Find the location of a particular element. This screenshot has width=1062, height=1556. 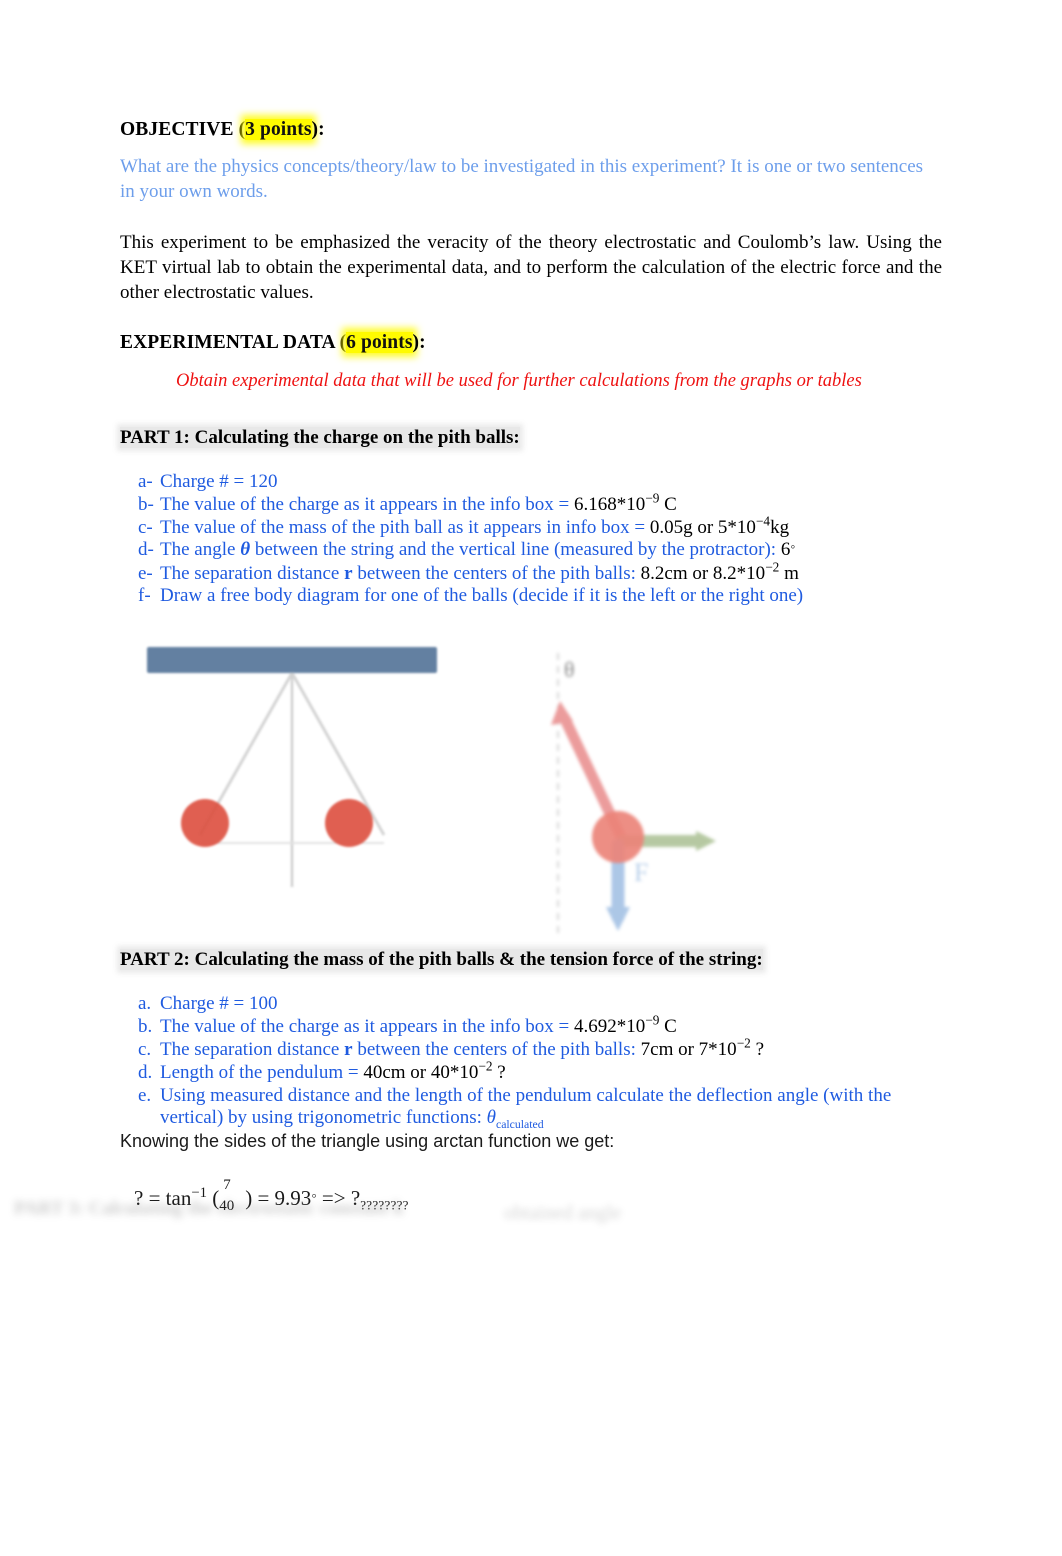

figures-row: θ F is located at coordinates (531, 785).